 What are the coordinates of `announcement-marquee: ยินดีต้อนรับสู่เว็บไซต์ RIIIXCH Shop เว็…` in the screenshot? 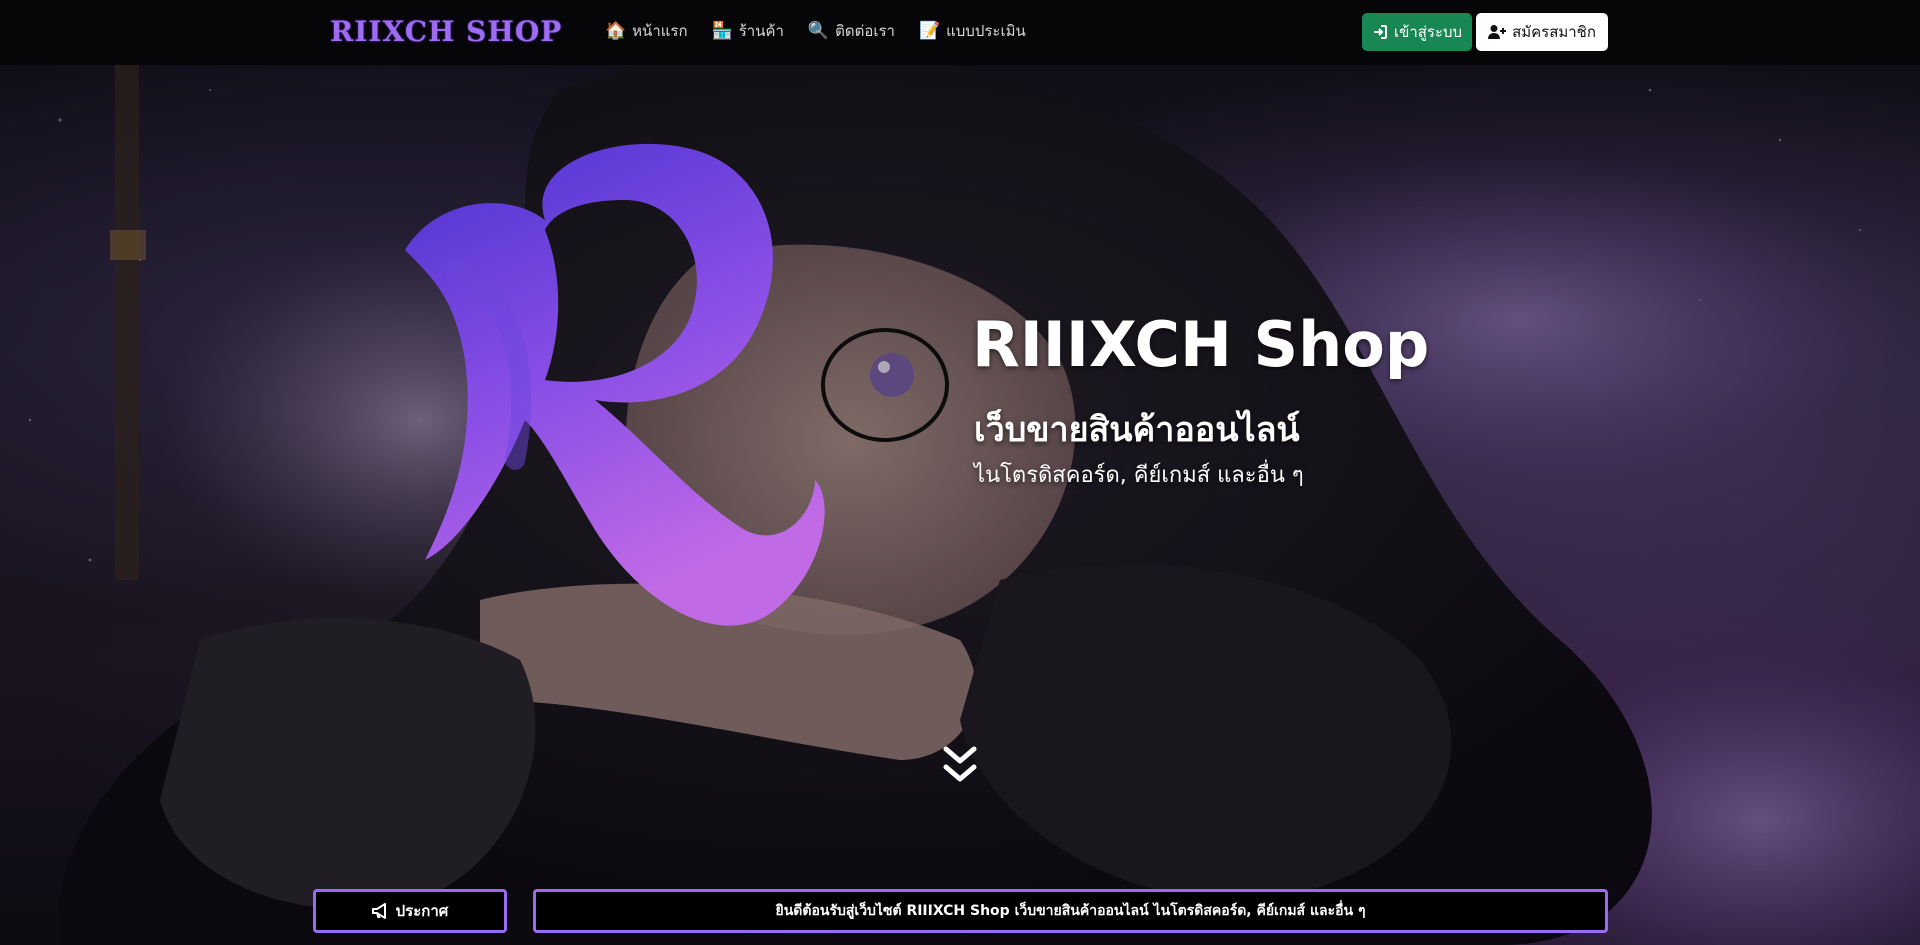 It's located at (1070, 911).